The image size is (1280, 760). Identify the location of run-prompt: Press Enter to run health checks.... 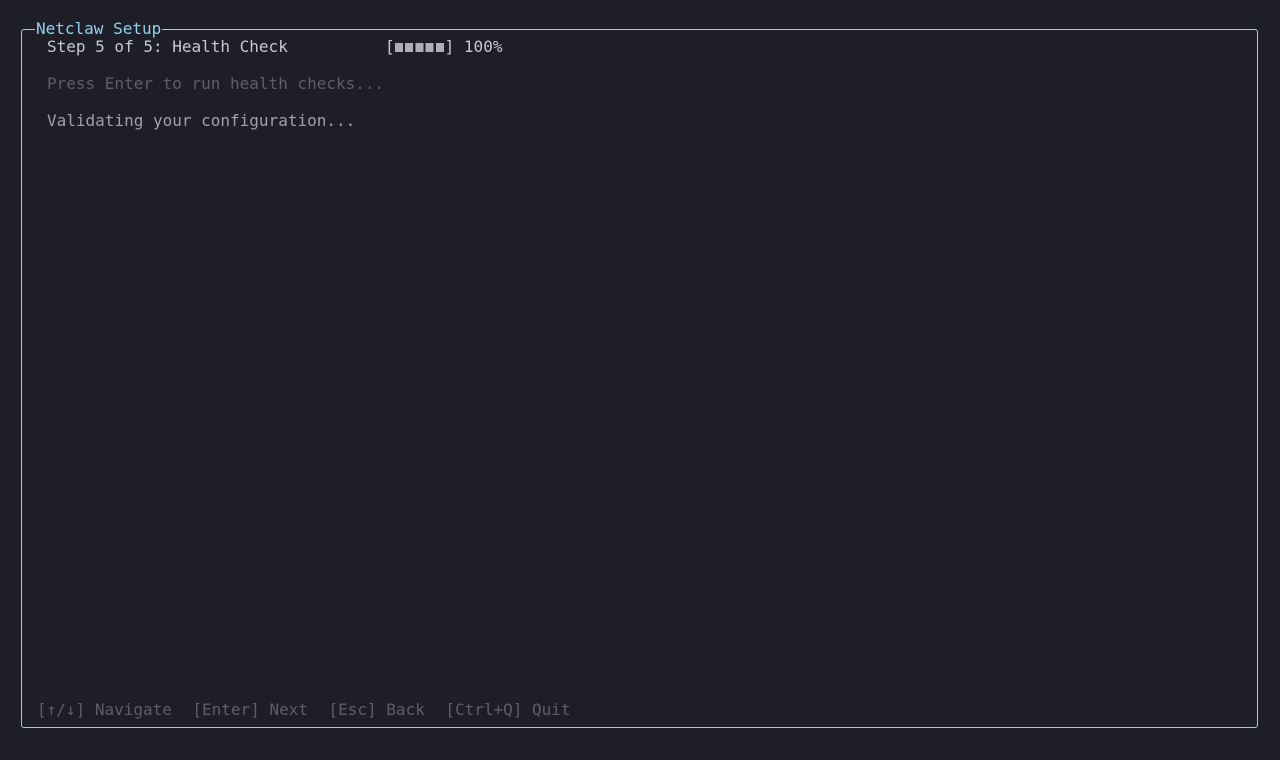
(215, 84).